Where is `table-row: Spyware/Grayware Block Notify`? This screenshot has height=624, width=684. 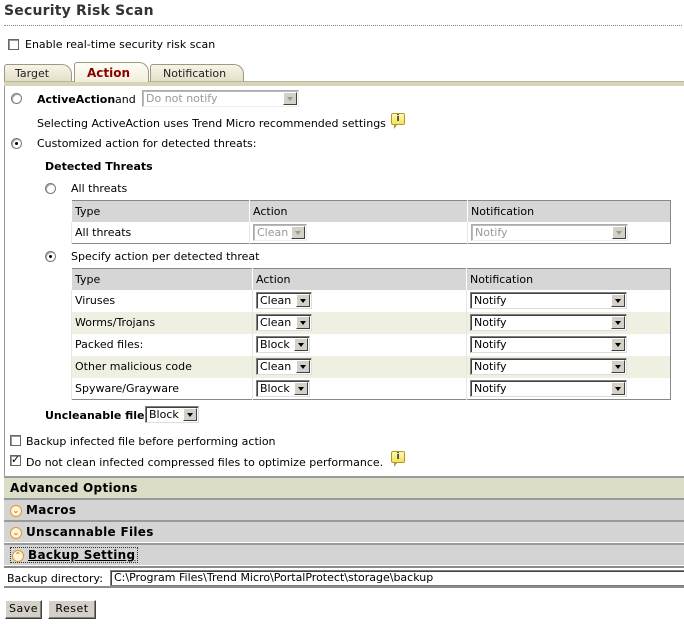 table-row: Spyware/Grayware Block Notify is located at coordinates (371, 388).